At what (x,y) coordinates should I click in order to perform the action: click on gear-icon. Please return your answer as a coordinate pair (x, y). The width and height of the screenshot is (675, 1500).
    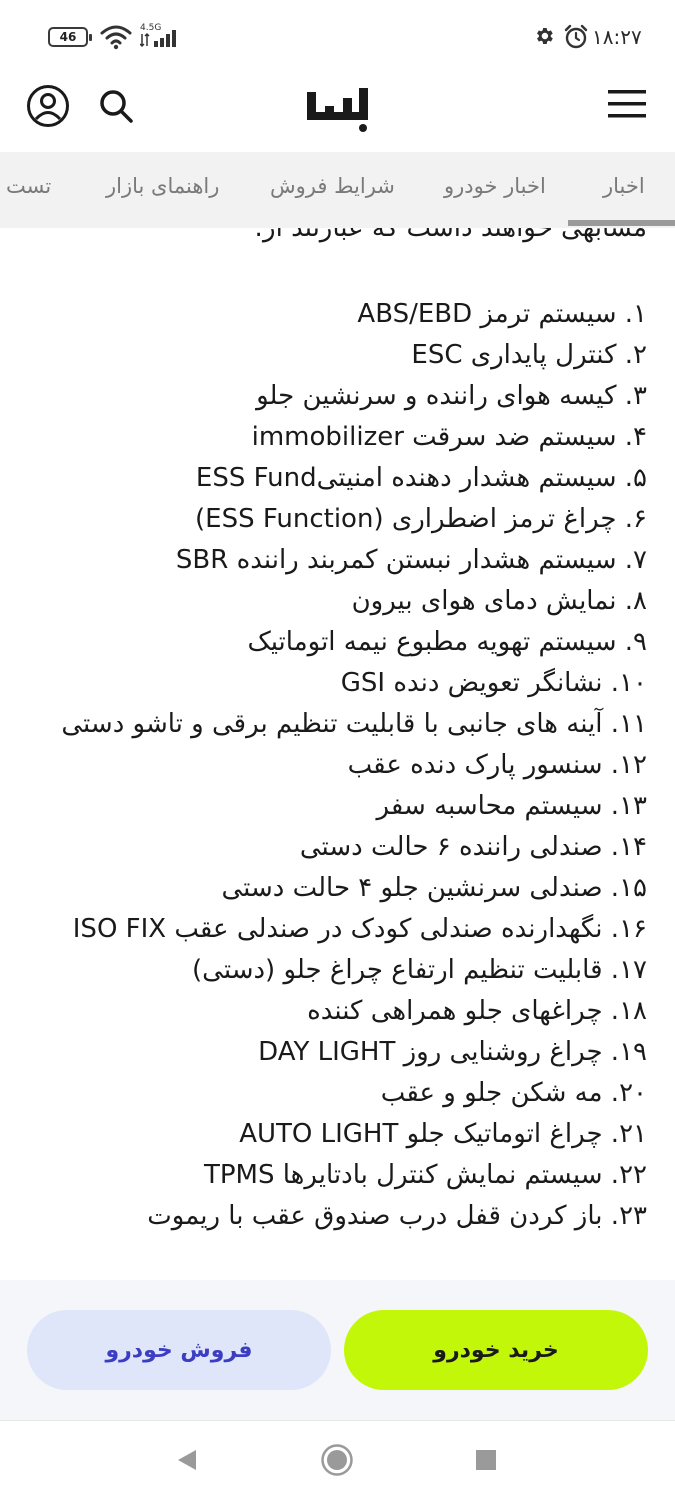
    Looking at the image, I should click on (545, 36).